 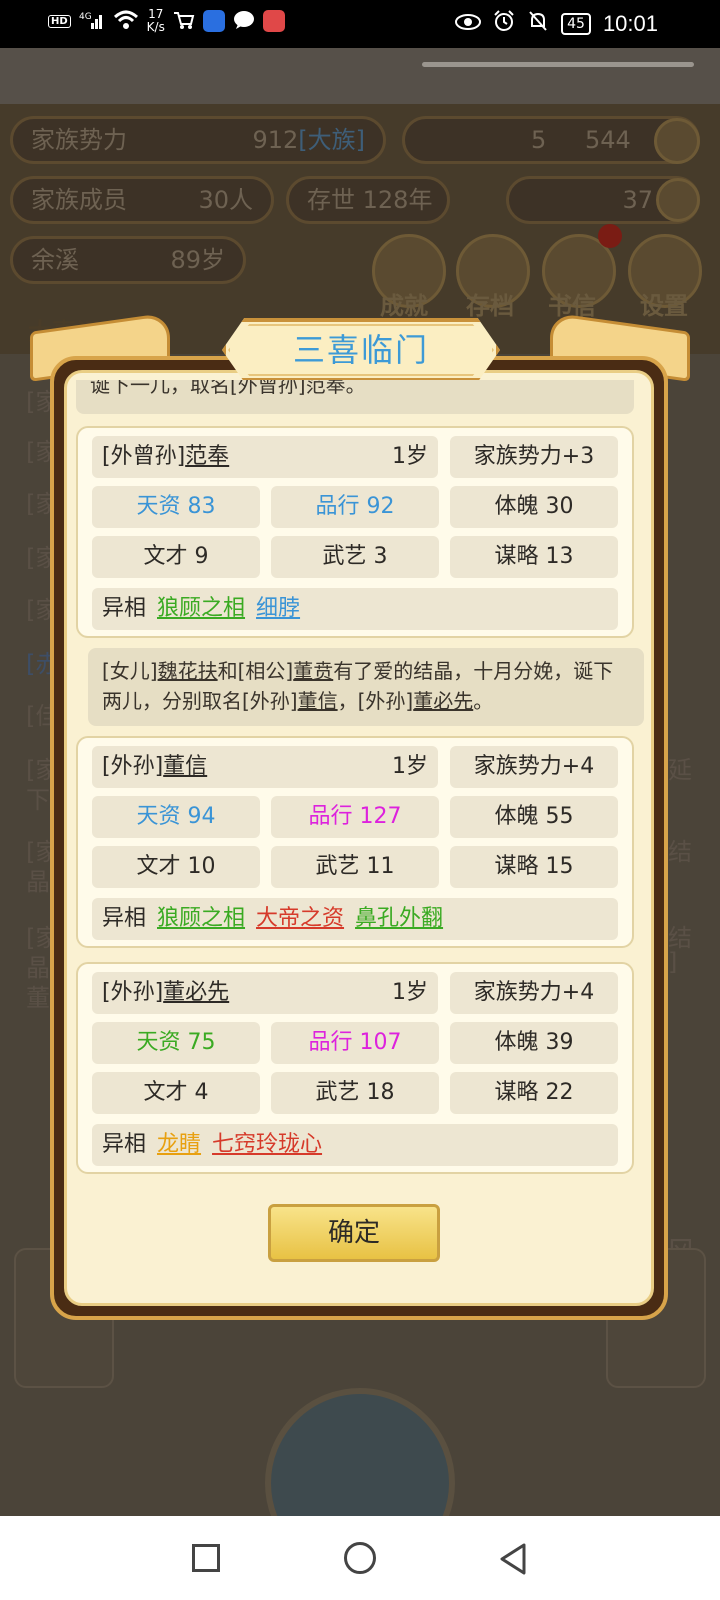 I want to click on child-name: 范奉, so click(x=207, y=456).